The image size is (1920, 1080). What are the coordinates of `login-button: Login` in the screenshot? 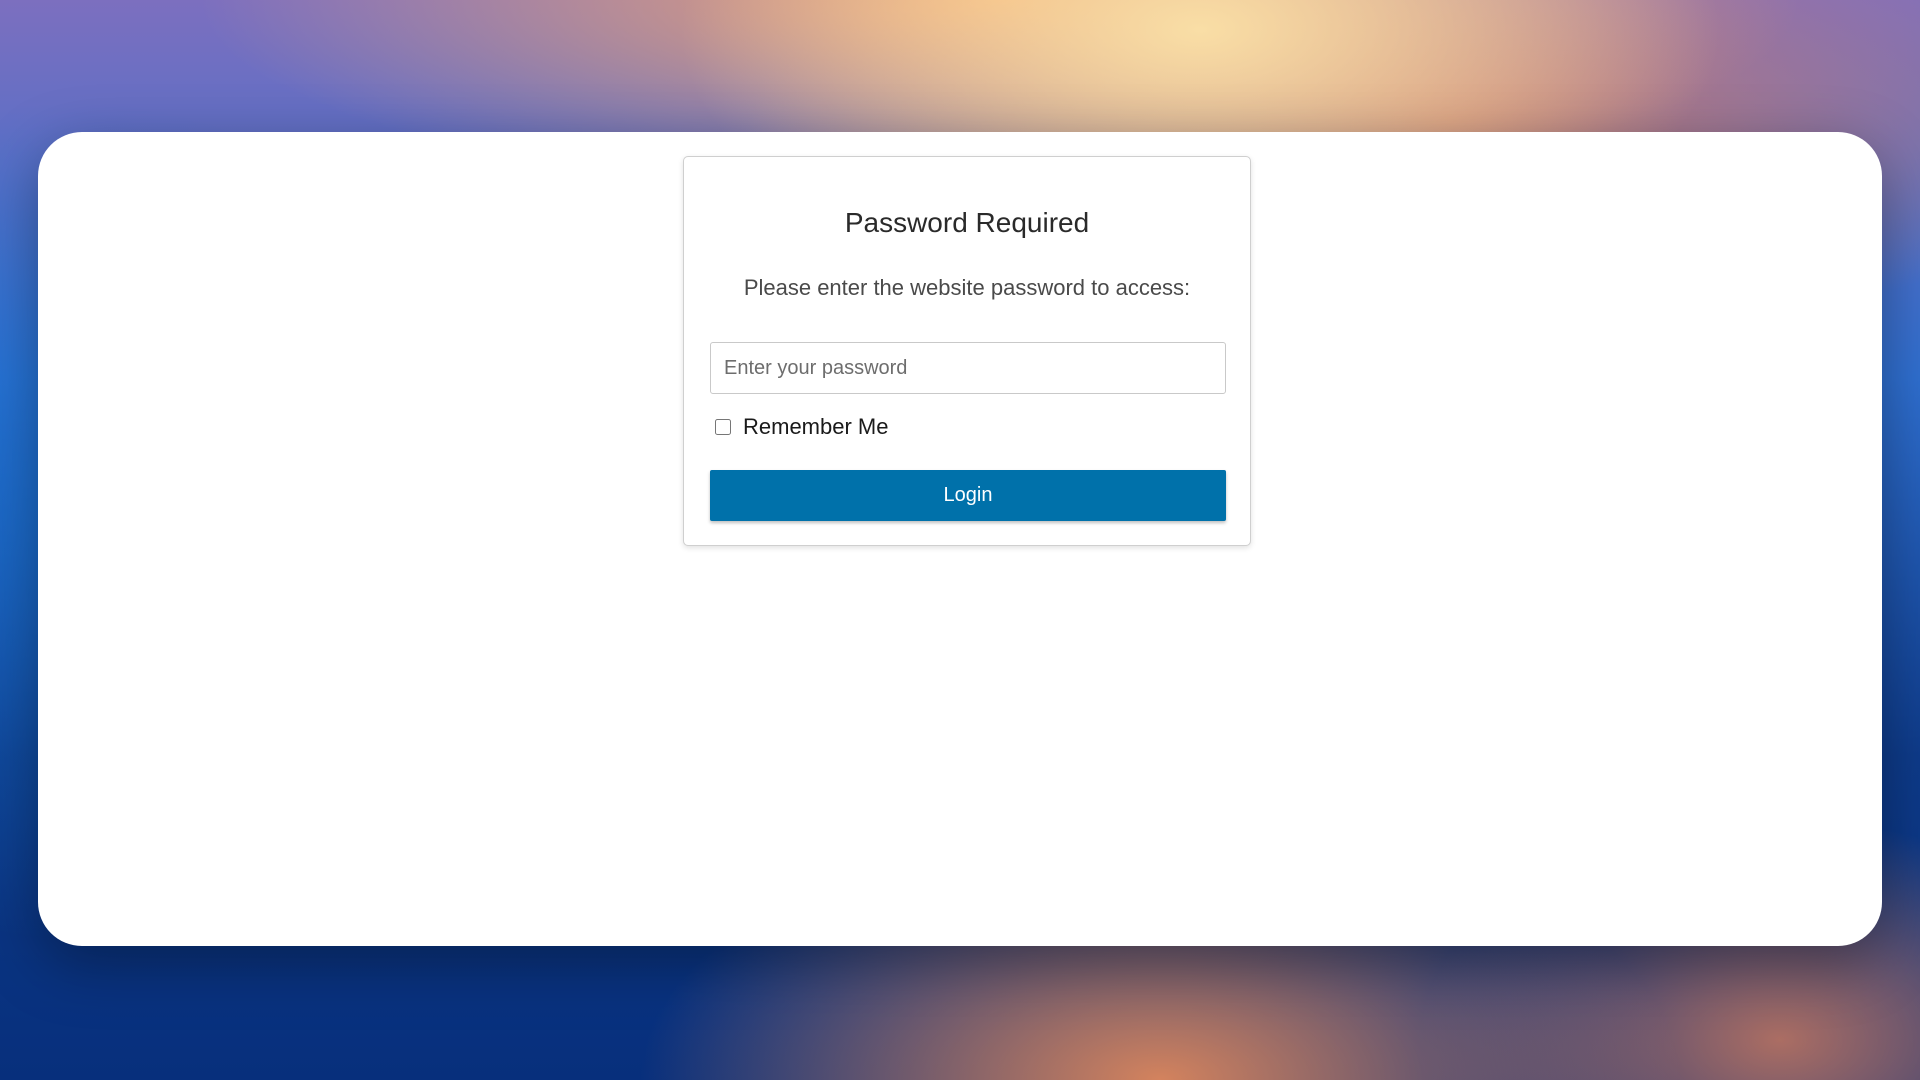 It's located at (968, 495).